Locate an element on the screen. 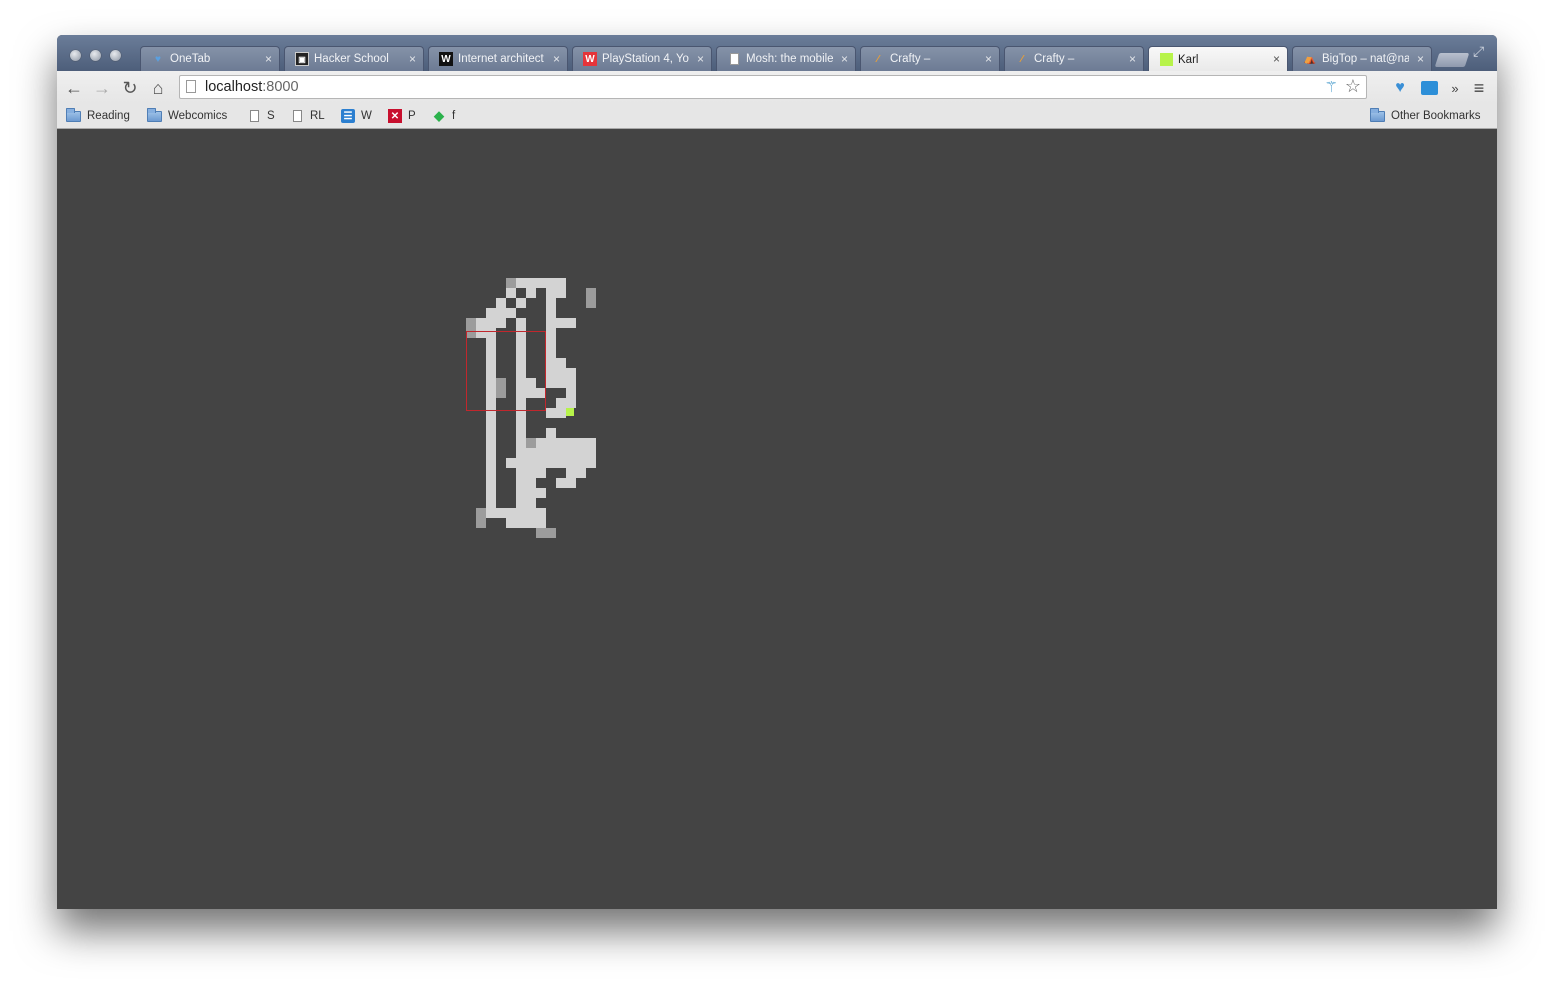 The width and height of the screenshot is (1554, 988). karl-icon is located at coordinates (1166, 60).